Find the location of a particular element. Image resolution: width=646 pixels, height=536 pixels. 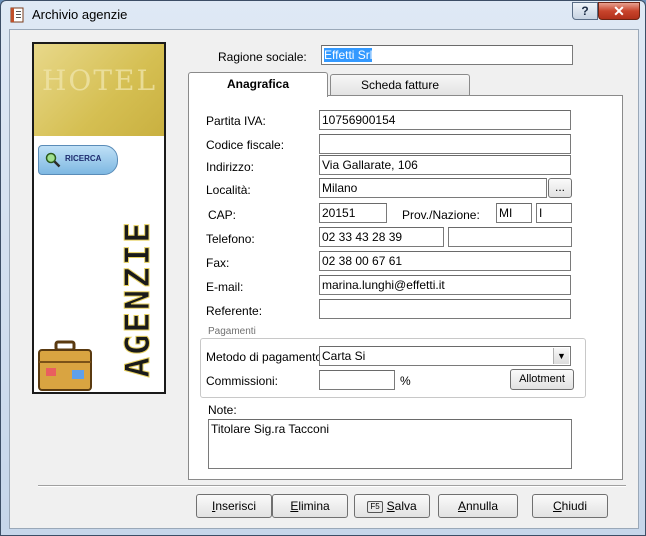

help-button: ? is located at coordinates (585, 11).